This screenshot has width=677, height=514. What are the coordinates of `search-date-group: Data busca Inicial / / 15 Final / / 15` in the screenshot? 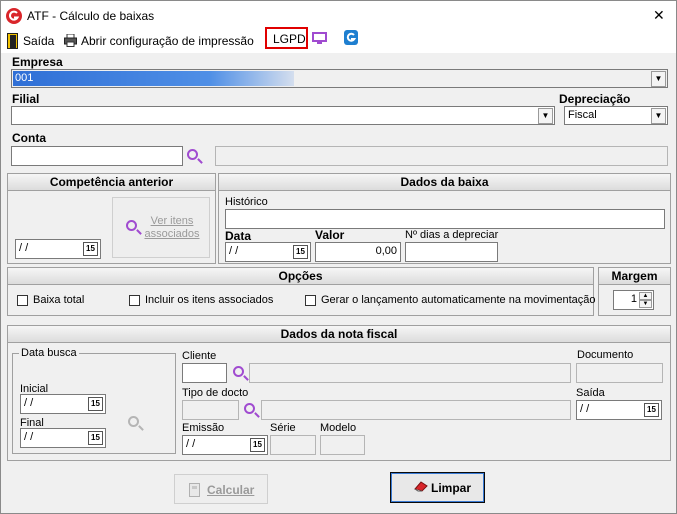 It's located at (94, 400).